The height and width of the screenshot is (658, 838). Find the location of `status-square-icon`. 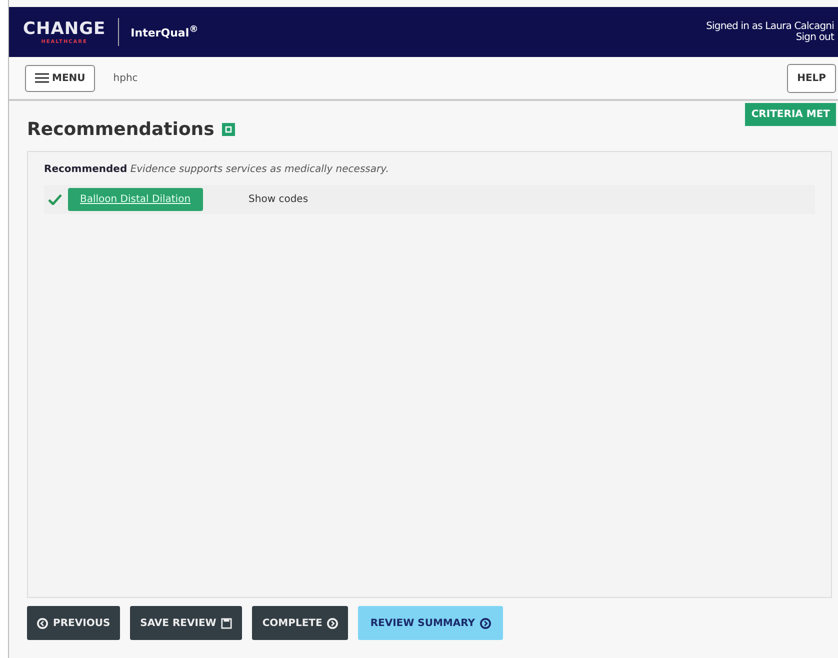

status-square-icon is located at coordinates (229, 129).